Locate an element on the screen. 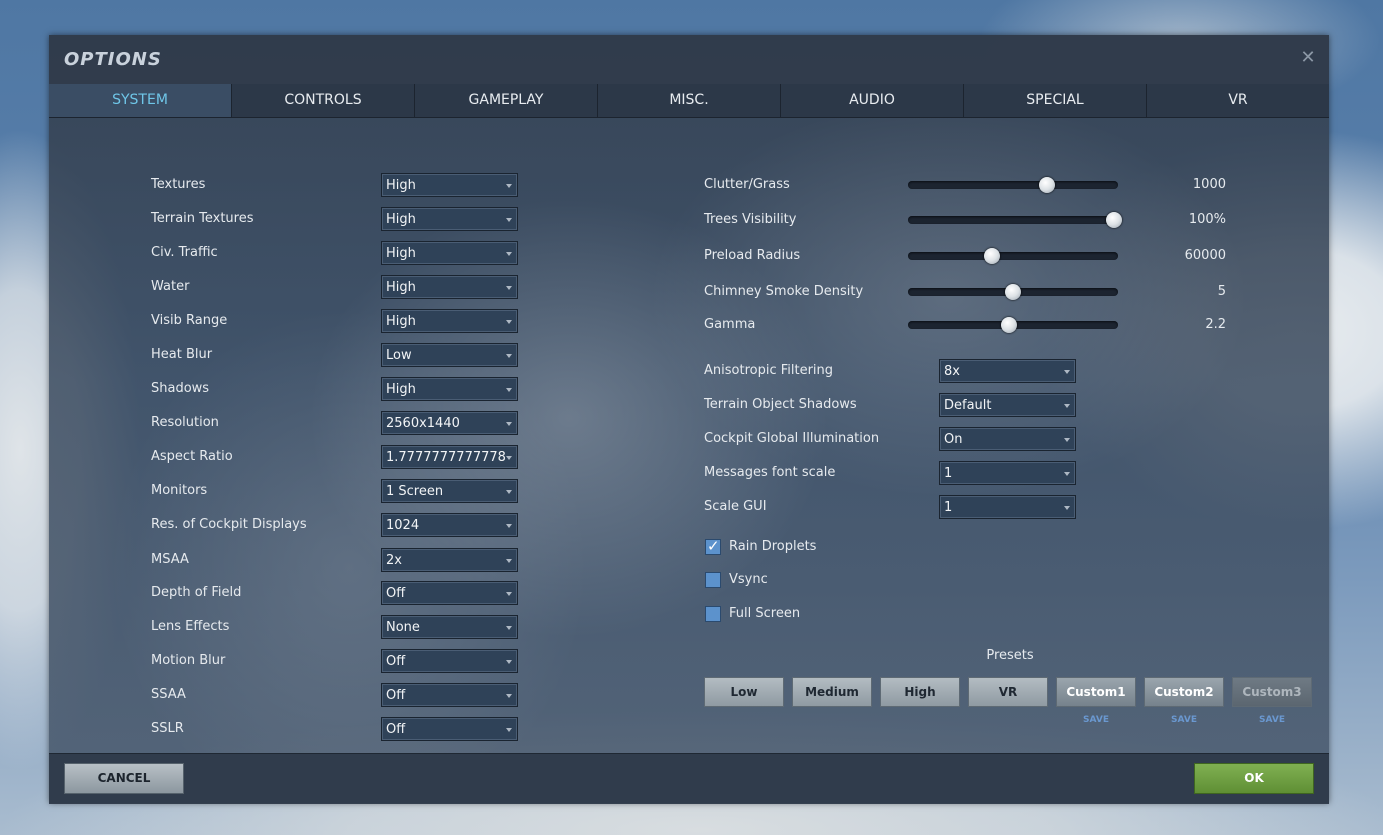  sslr-label: SSLR is located at coordinates (167, 728).